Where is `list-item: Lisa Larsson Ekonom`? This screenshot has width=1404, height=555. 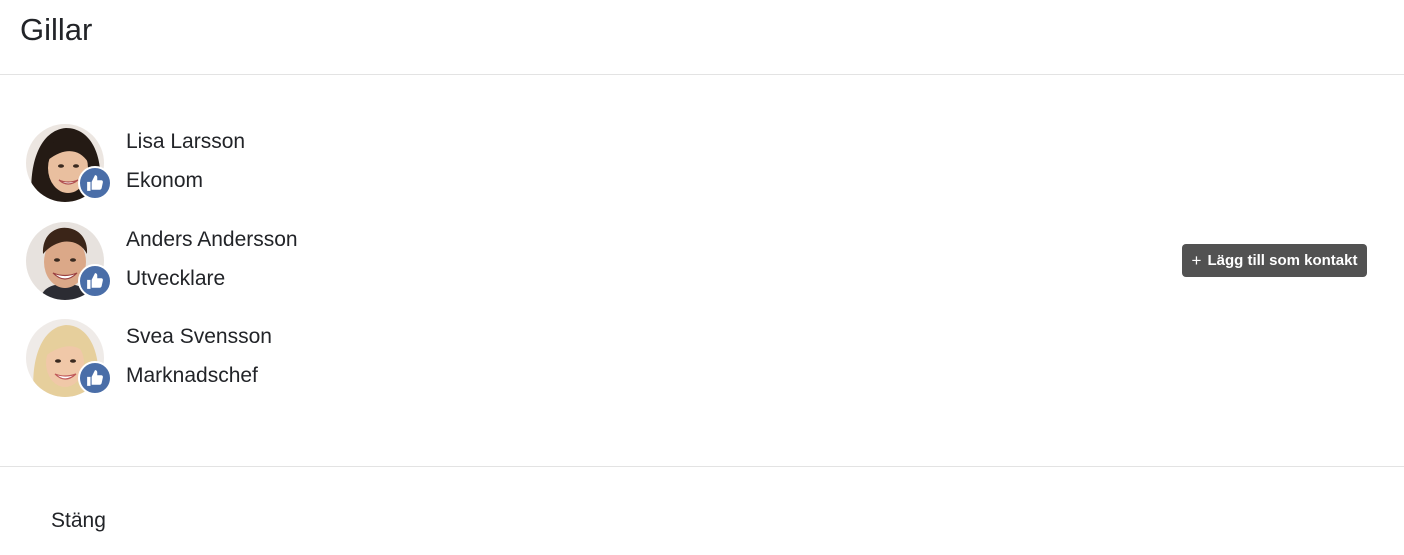 list-item: Lisa Larsson Ekonom is located at coordinates (702, 164).